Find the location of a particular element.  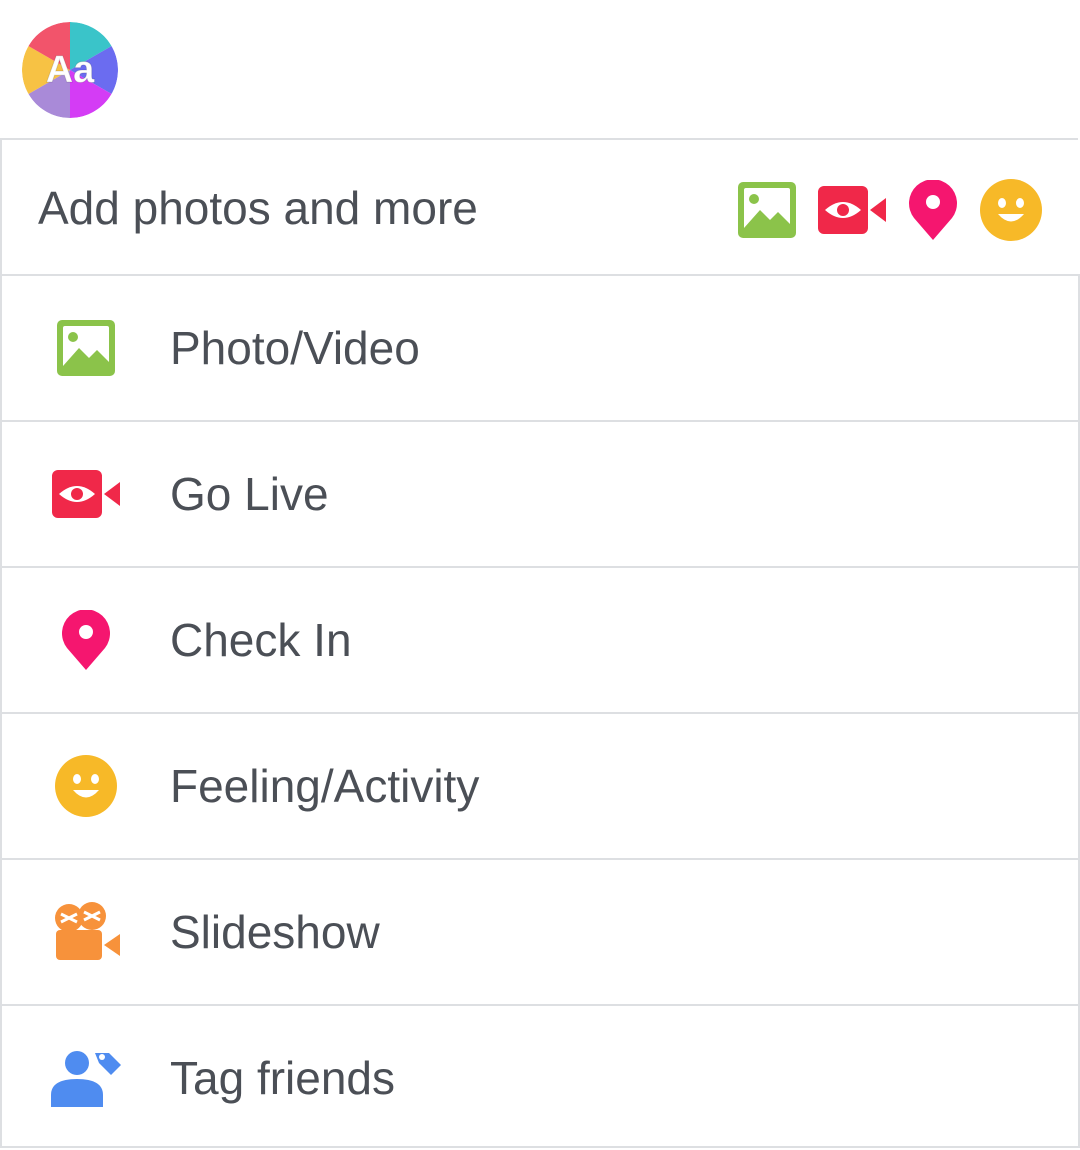

menu-item-label: Feeling/Activity is located at coordinates (325, 786).